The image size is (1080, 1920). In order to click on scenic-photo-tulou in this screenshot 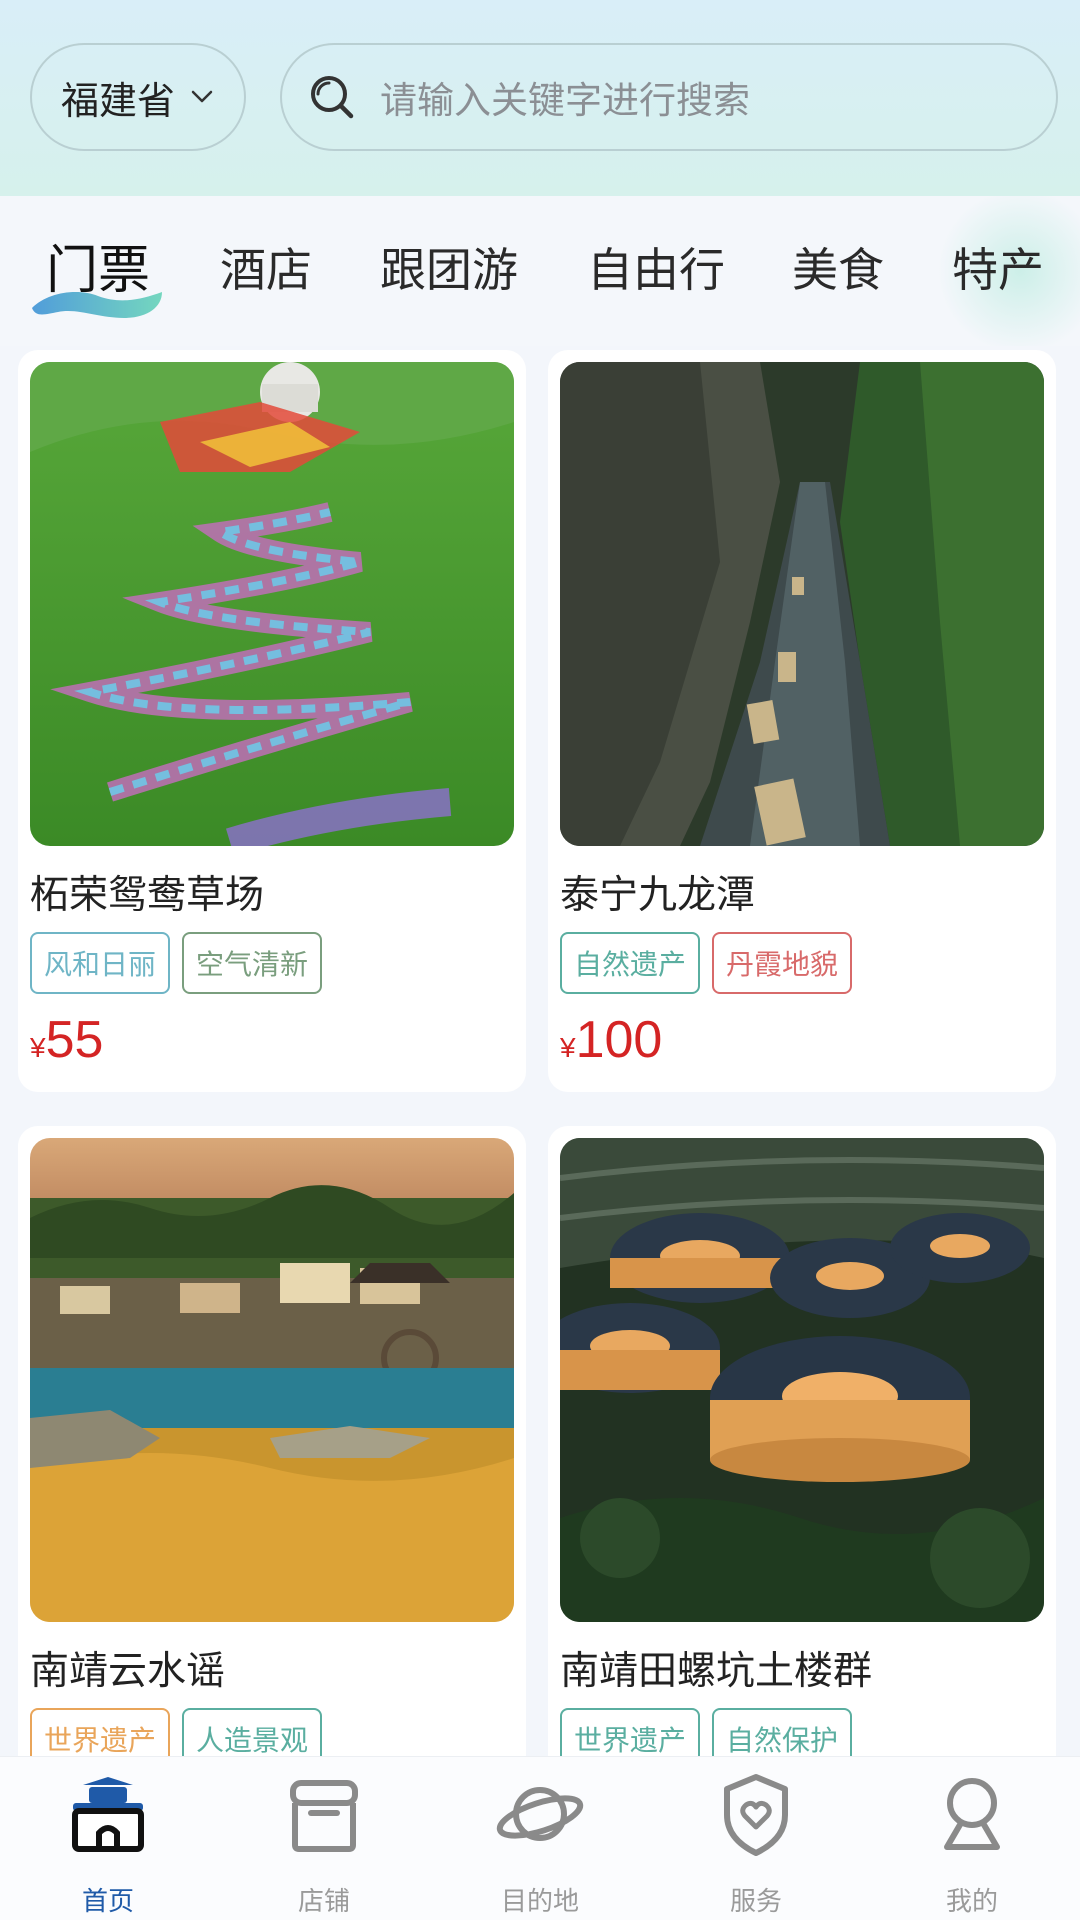, I will do `click(802, 1380)`.